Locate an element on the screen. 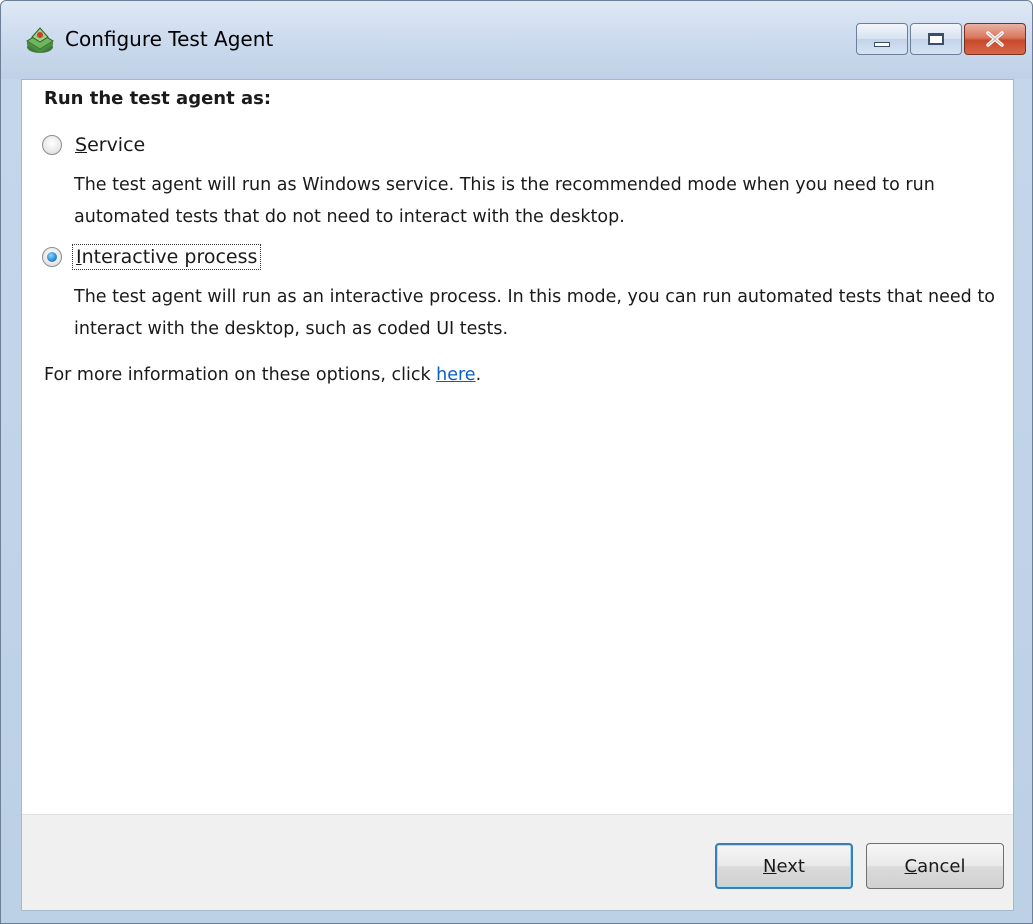 This screenshot has height=924, width=1033. next-button: Next is located at coordinates (784, 866).